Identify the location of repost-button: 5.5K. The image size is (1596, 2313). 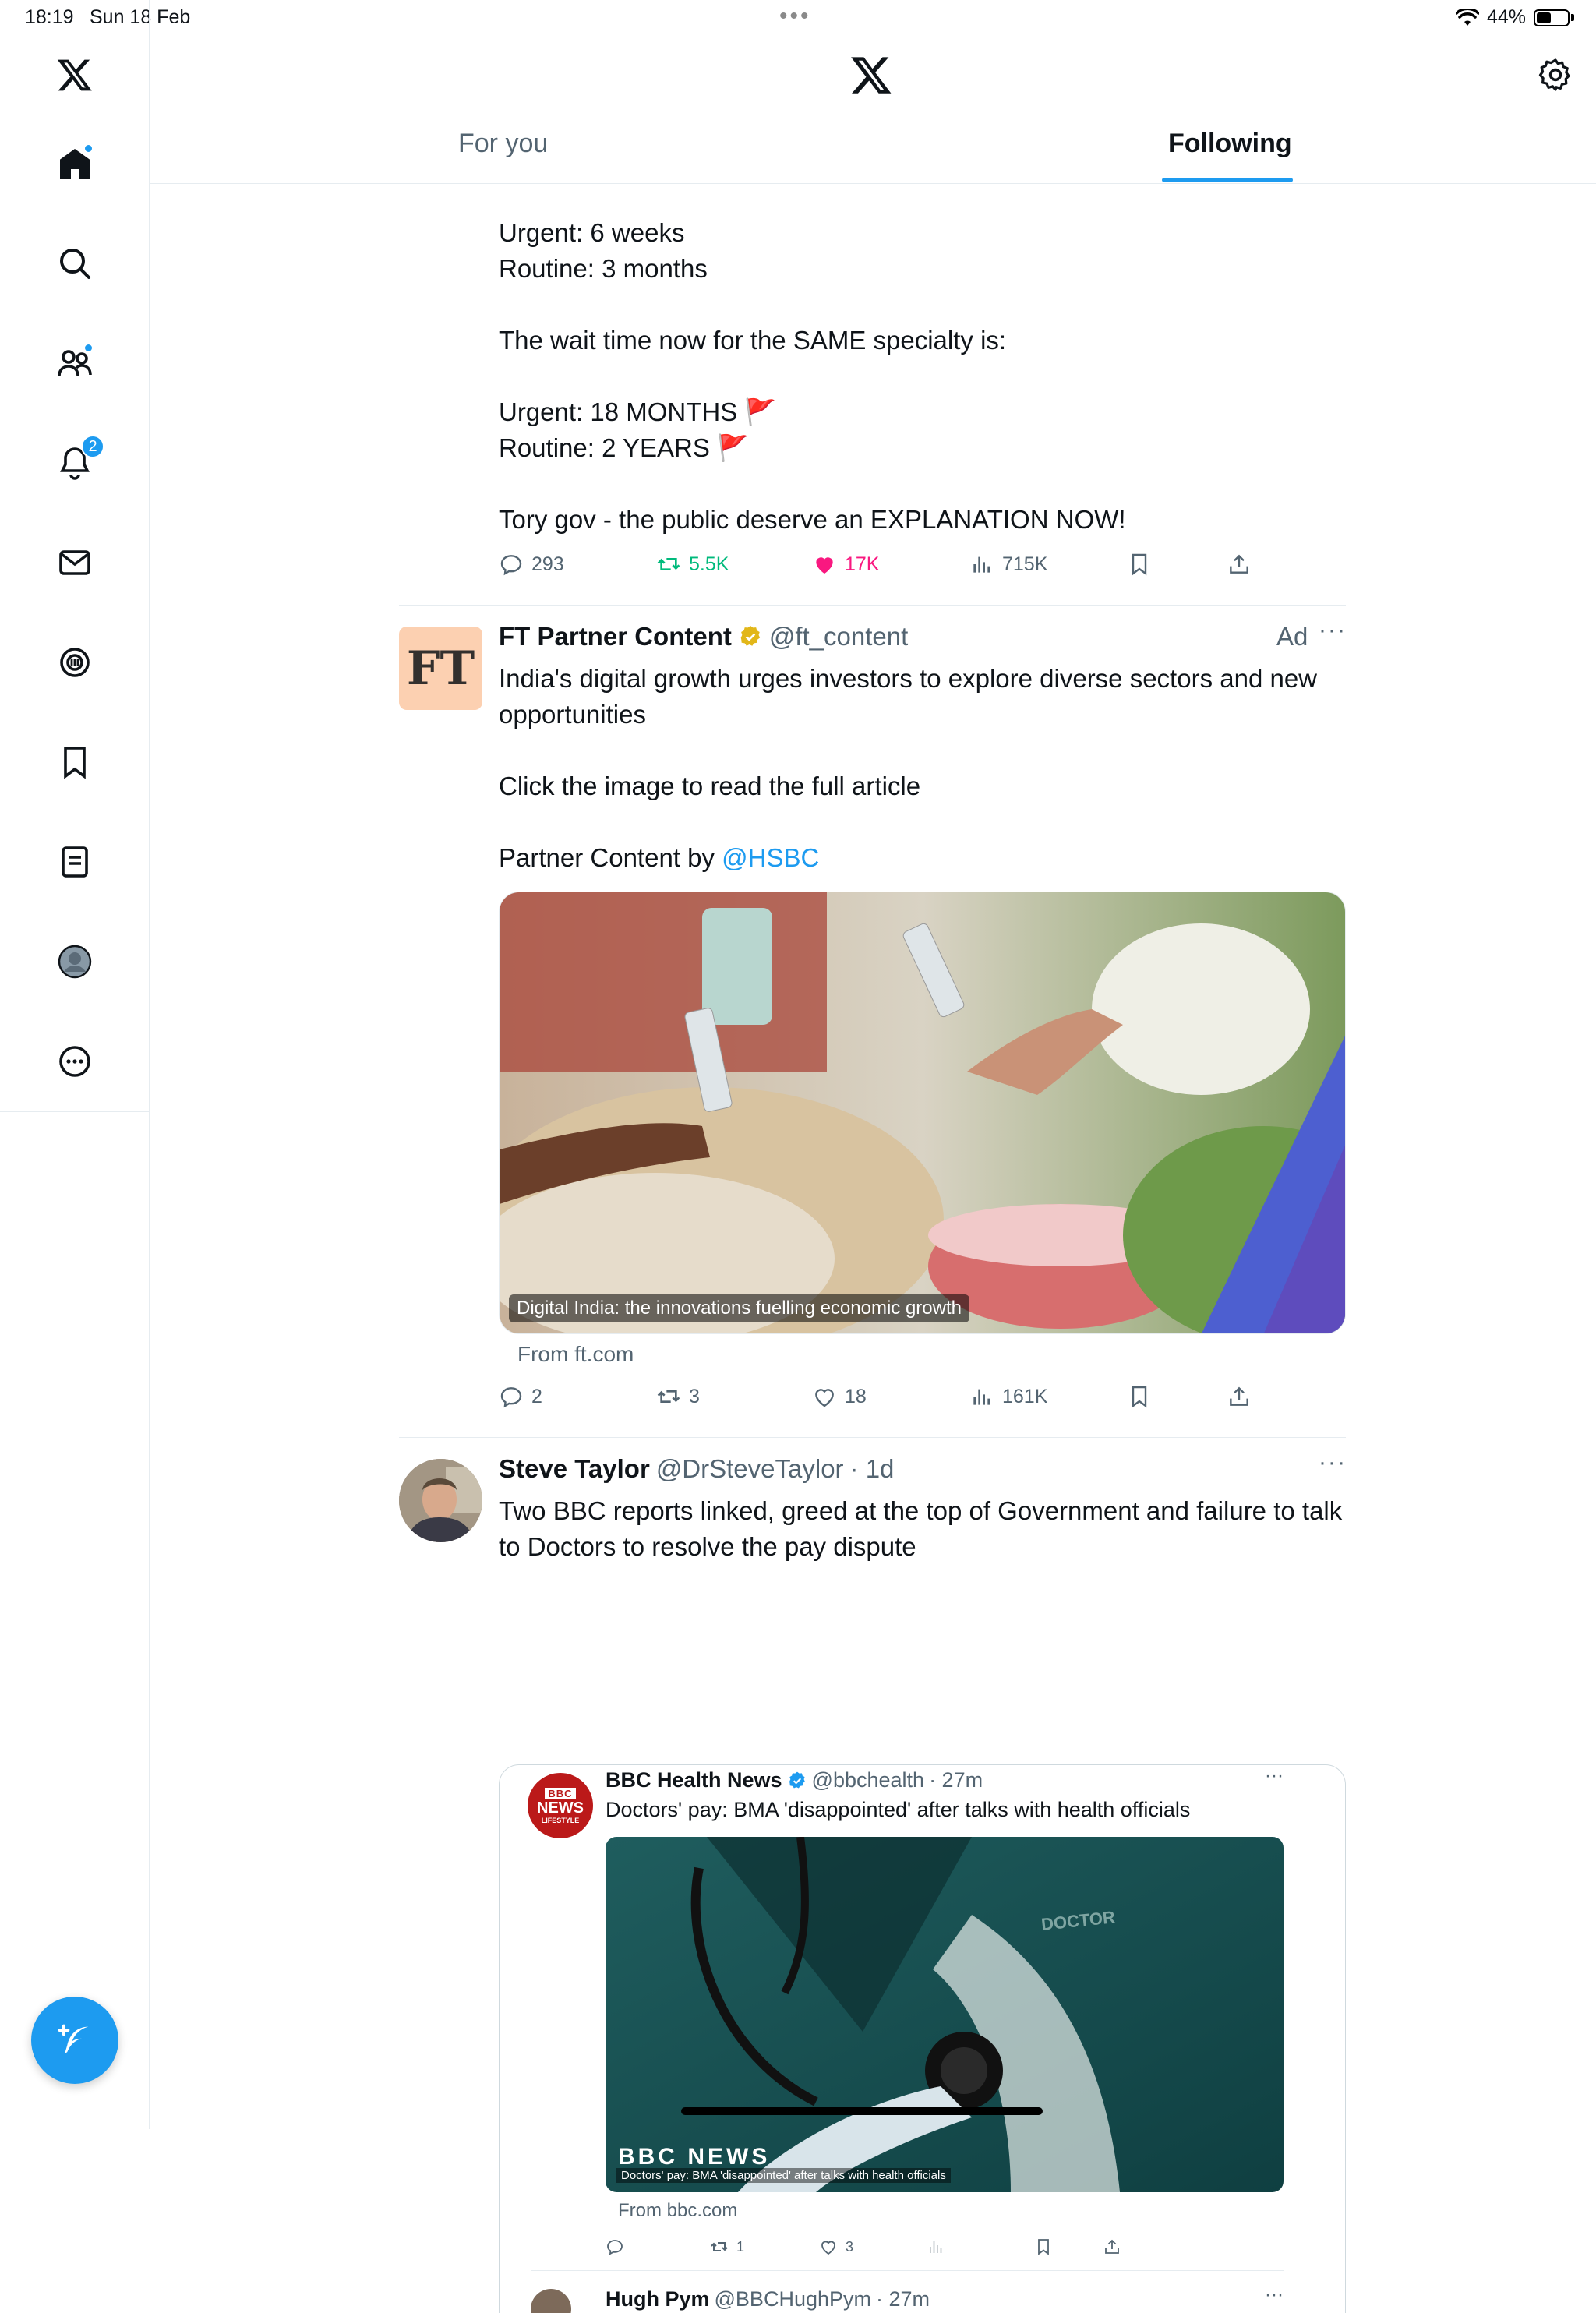
(692, 565).